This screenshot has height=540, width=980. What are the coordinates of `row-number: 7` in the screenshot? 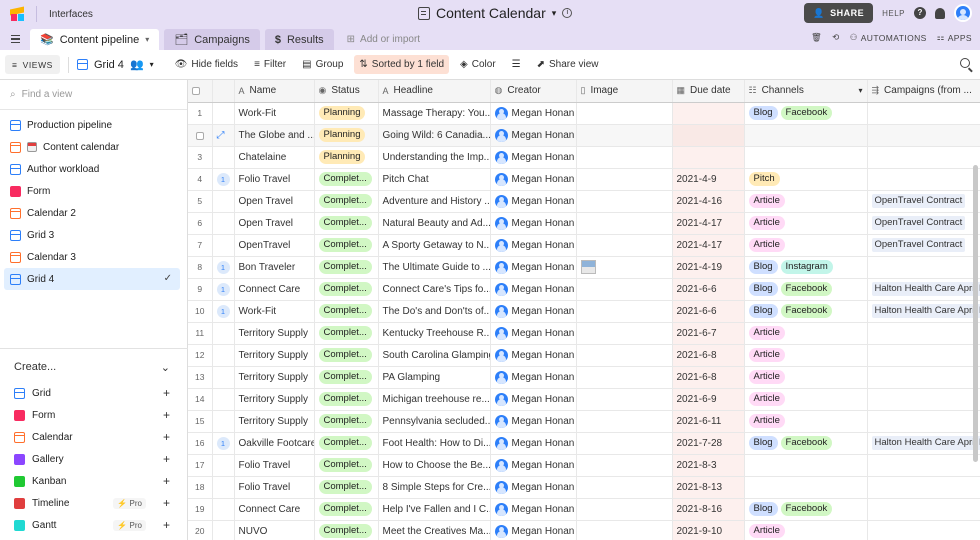 It's located at (200, 245).